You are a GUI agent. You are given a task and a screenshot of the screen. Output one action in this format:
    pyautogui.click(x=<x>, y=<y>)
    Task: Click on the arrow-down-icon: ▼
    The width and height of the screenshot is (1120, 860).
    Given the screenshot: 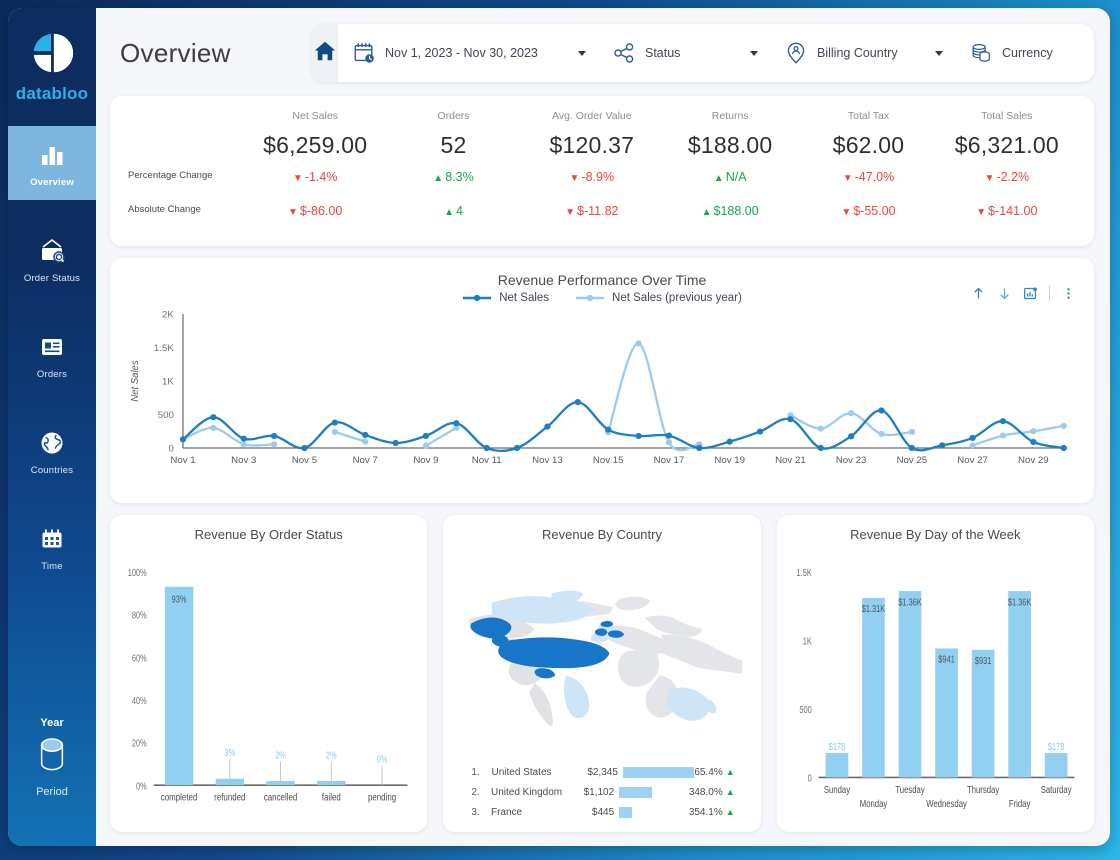 What is the action you would take?
    pyautogui.click(x=297, y=178)
    